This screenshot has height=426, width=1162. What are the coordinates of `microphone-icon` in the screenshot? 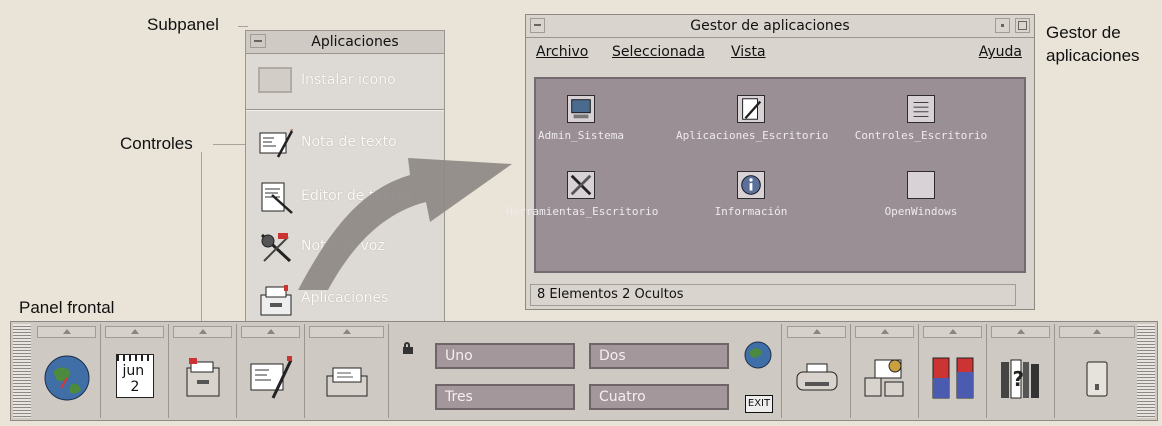 It's located at (276, 248).